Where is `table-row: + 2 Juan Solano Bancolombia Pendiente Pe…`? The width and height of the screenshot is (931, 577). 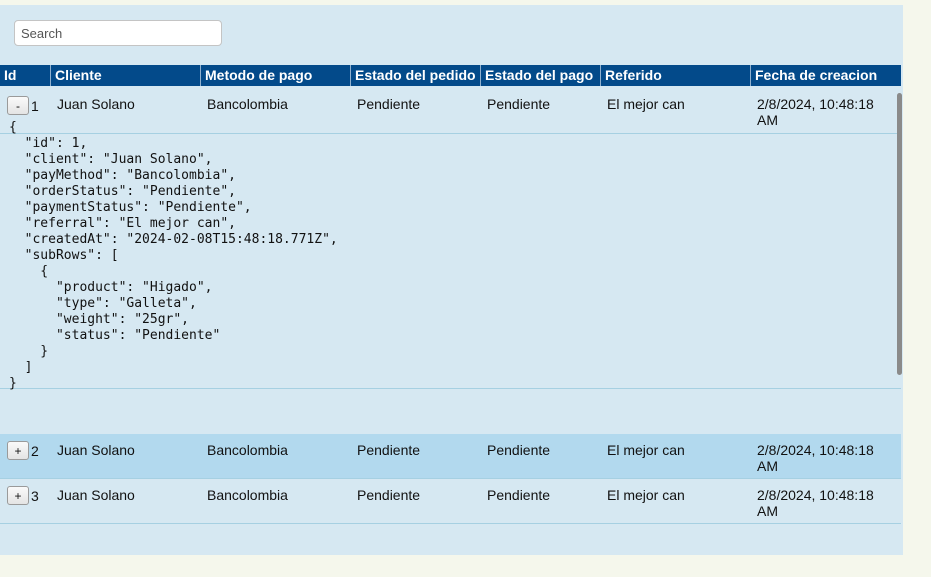
table-row: + 2 Juan Solano Bancolombia Pendiente Pe… is located at coordinates (450, 456).